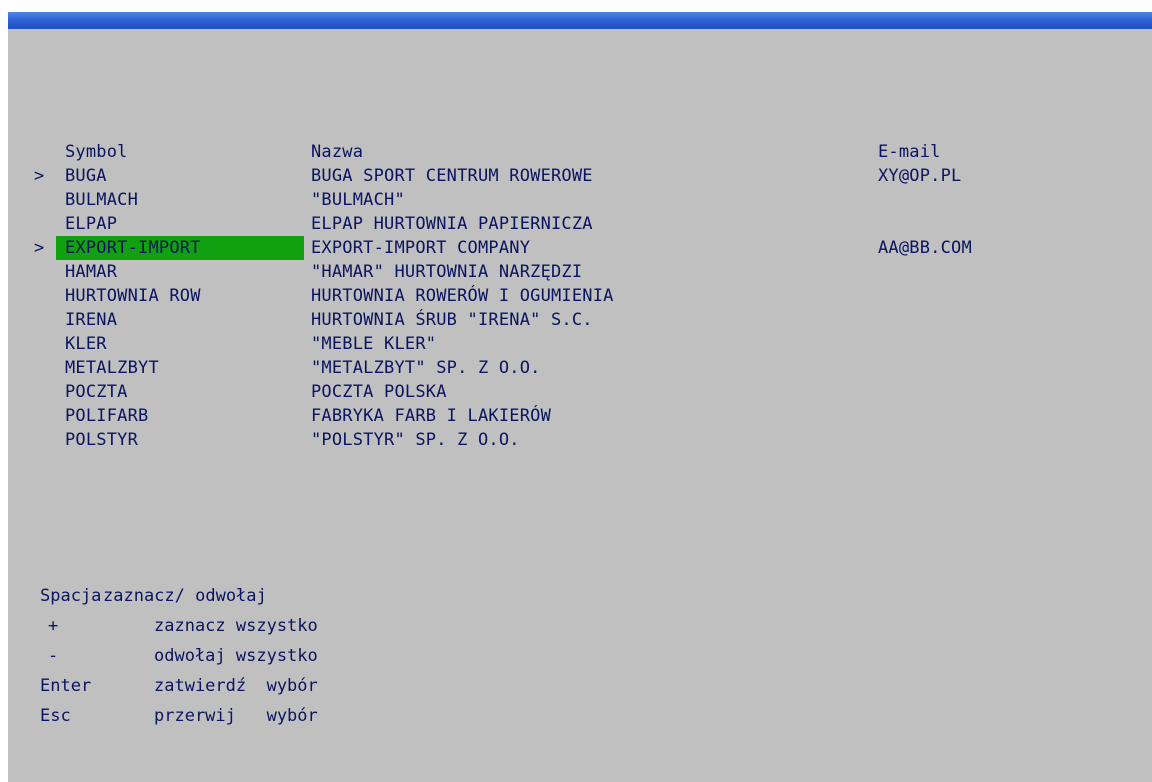  I want to click on row-symbol: ELPAP, so click(91, 224).